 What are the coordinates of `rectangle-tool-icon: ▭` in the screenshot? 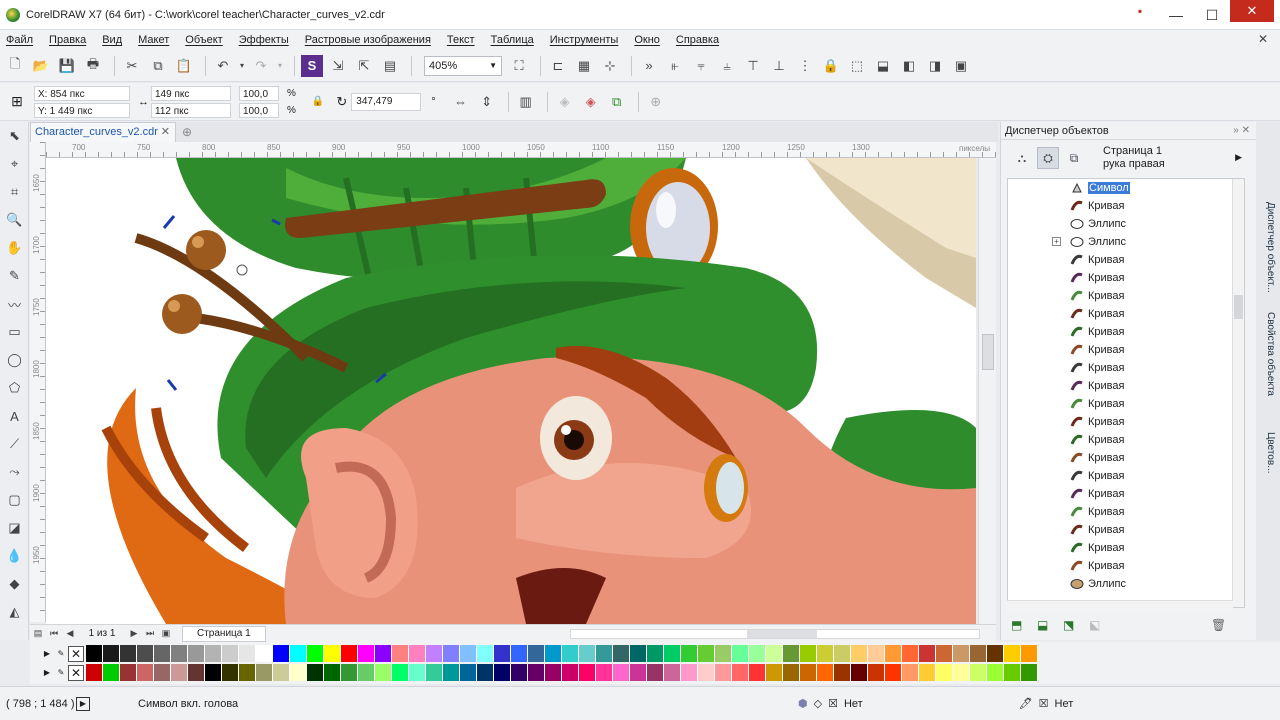 It's located at (14, 332).